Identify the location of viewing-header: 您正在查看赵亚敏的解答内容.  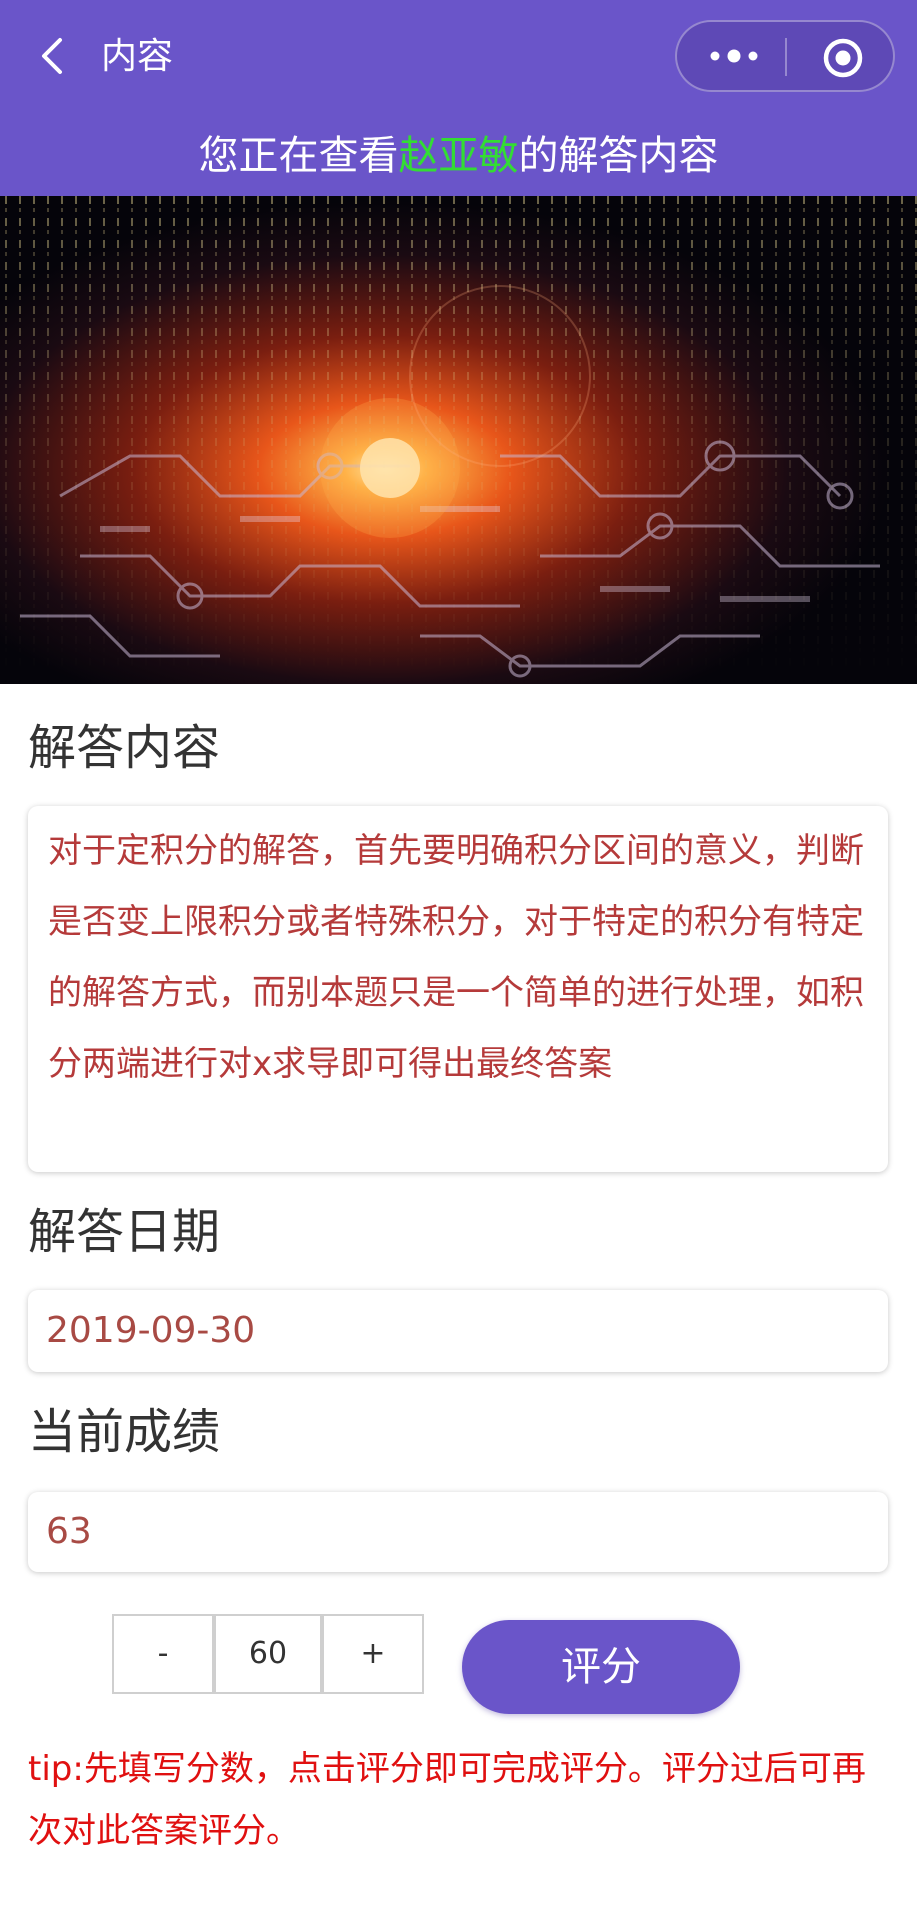
(458, 156).